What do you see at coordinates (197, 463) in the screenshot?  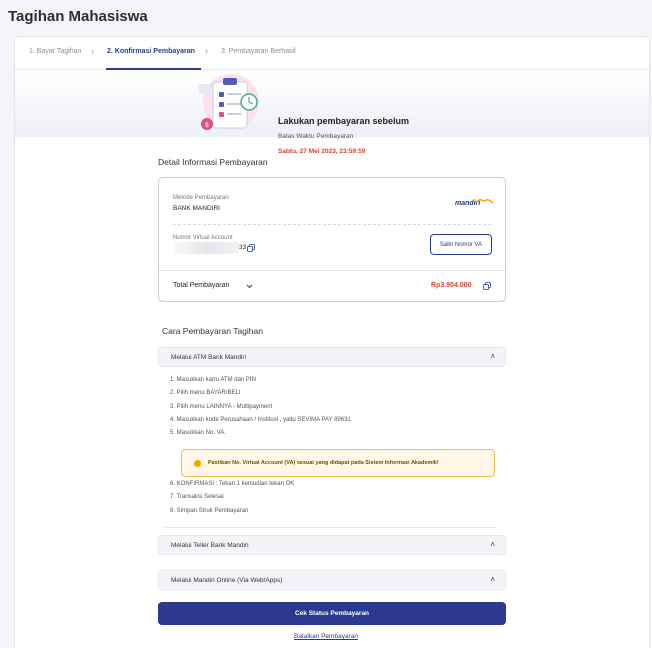 I see `warning-icon` at bounding box center [197, 463].